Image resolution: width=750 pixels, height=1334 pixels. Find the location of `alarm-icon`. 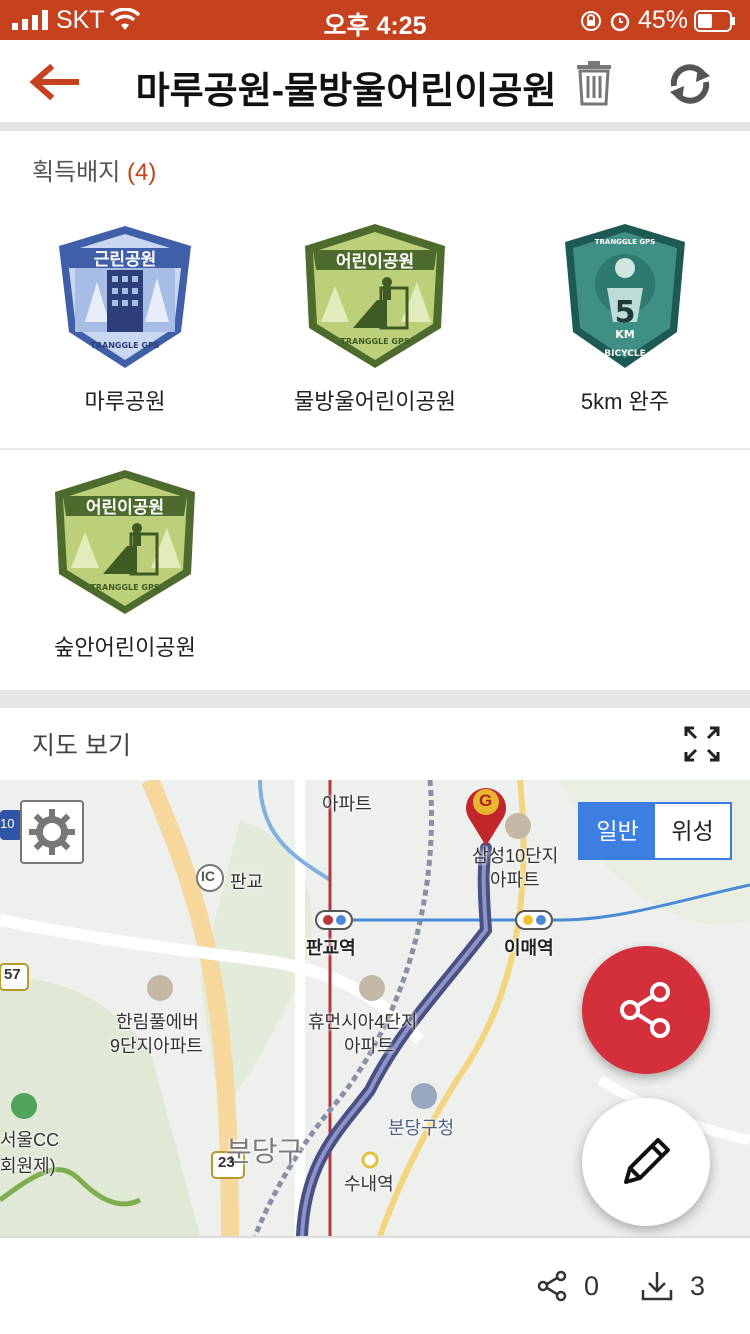

alarm-icon is located at coordinates (620, 21).